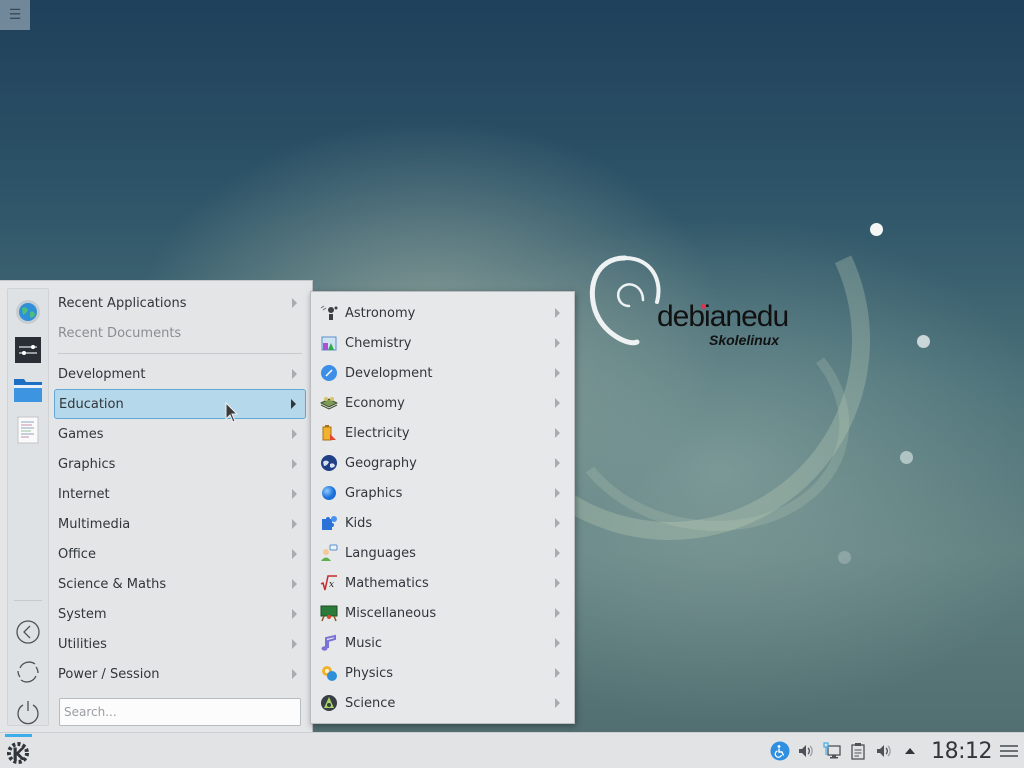 The height and width of the screenshot is (768, 1024). What do you see at coordinates (443, 673) in the screenshot?
I see `submenu-item-physics: Physics` at bounding box center [443, 673].